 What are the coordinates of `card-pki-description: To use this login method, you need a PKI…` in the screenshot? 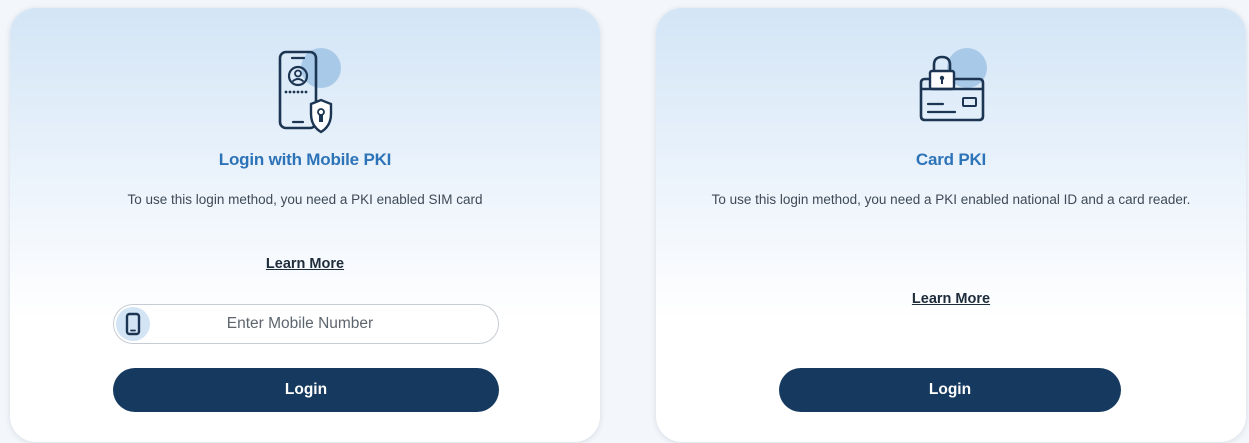 It's located at (951, 199).